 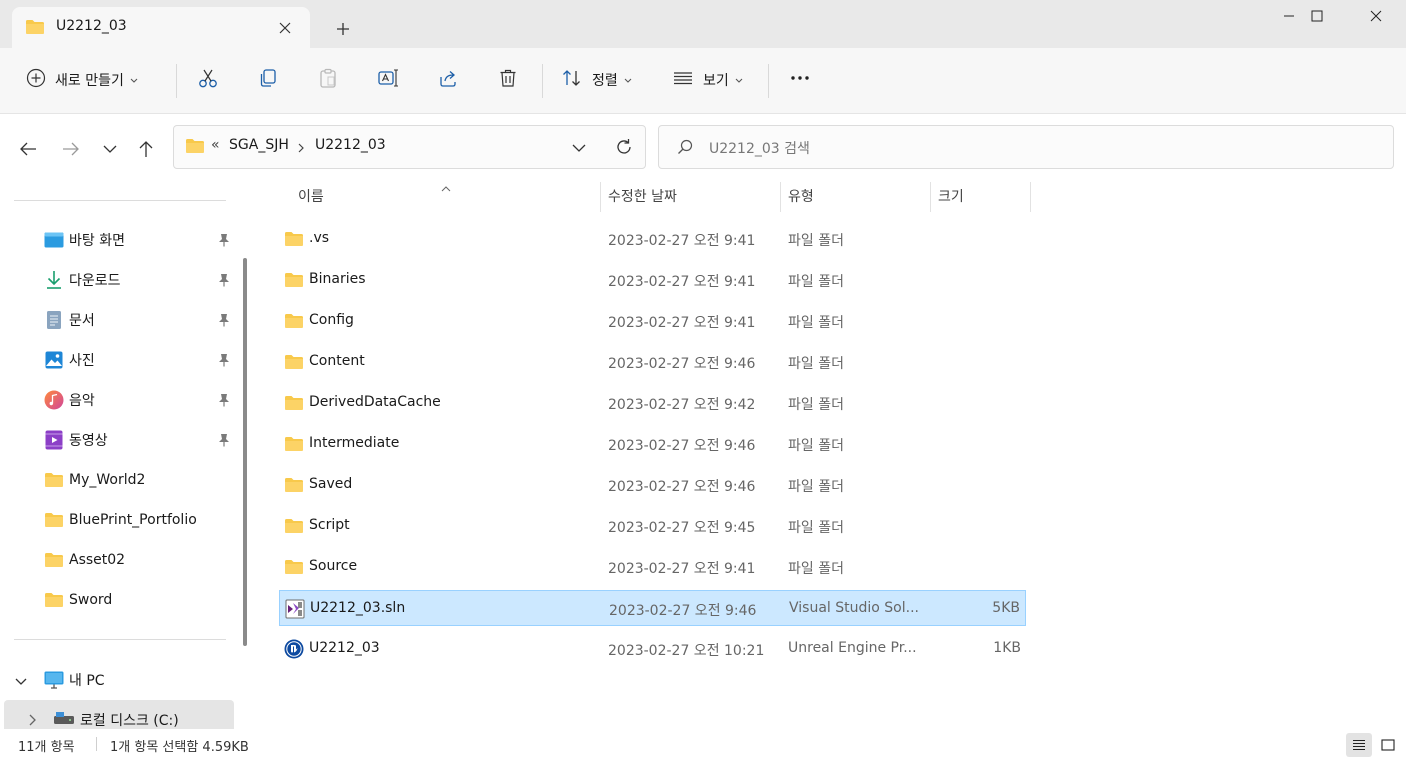 I want to click on sidebar-item-pictures: 사진, so click(x=120, y=360).